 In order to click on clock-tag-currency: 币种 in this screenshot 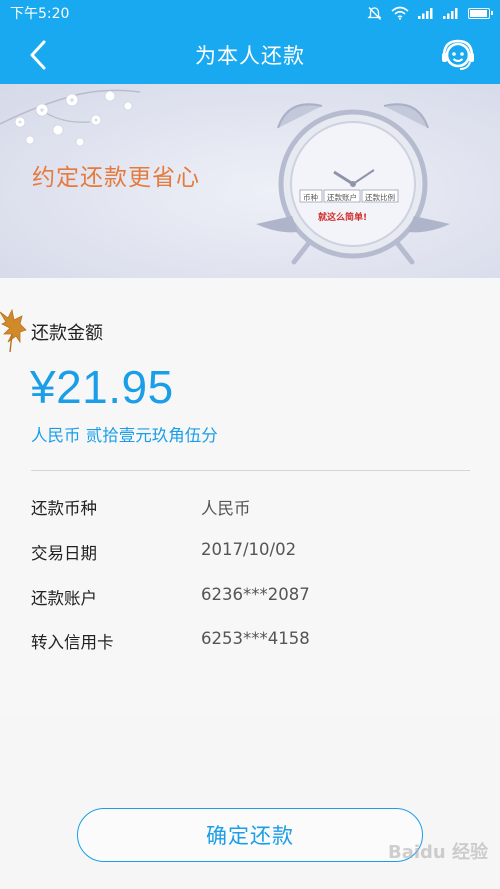, I will do `click(310, 197)`.